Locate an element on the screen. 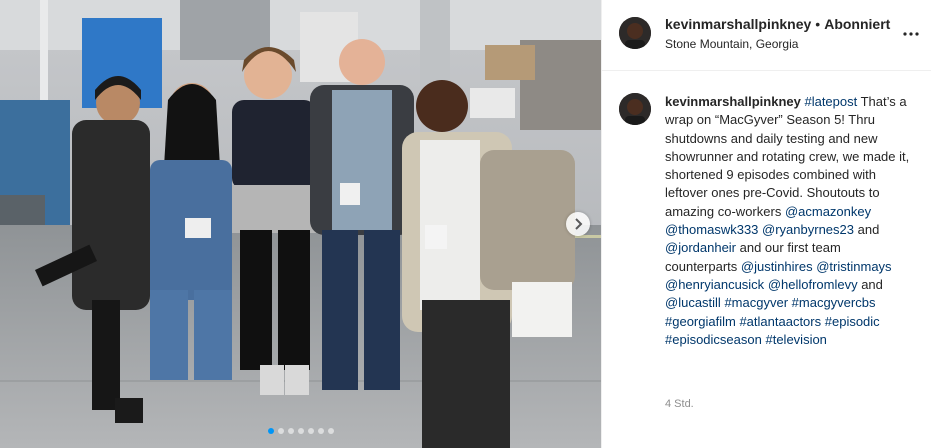  hashtag-link: #episodic is located at coordinates (852, 321).